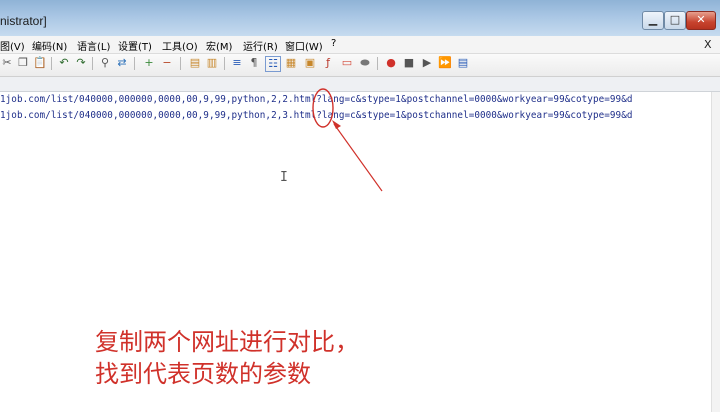  What do you see at coordinates (122, 63) in the screenshot?
I see `replace-icon: ⇄` at bounding box center [122, 63].